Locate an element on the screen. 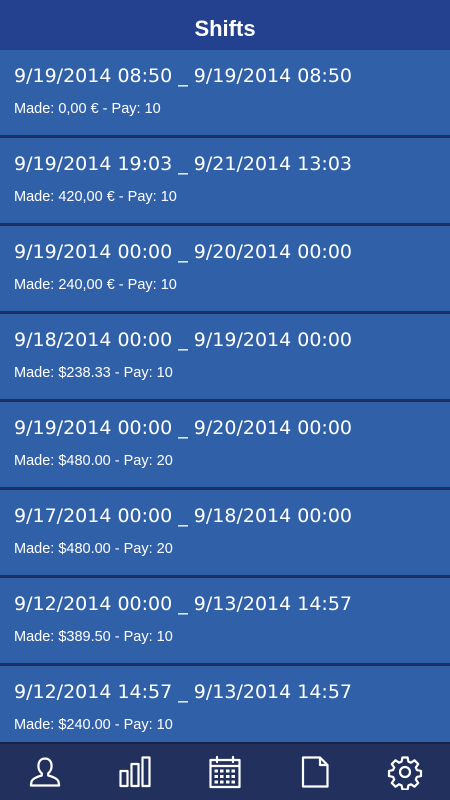 This screenshot has width=450, height=800. tab-reports is located at coordinates (315, 772).